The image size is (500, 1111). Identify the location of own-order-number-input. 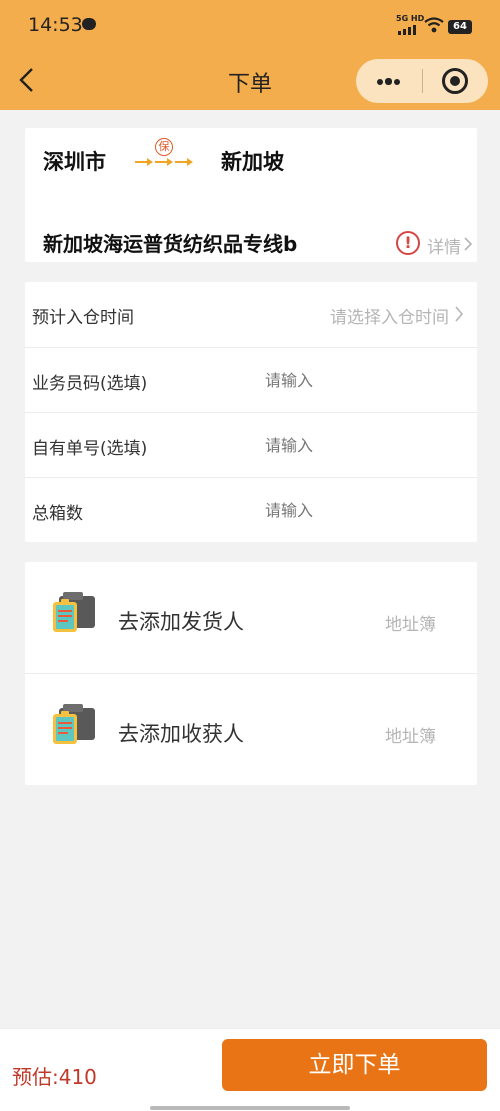
(365, 445).